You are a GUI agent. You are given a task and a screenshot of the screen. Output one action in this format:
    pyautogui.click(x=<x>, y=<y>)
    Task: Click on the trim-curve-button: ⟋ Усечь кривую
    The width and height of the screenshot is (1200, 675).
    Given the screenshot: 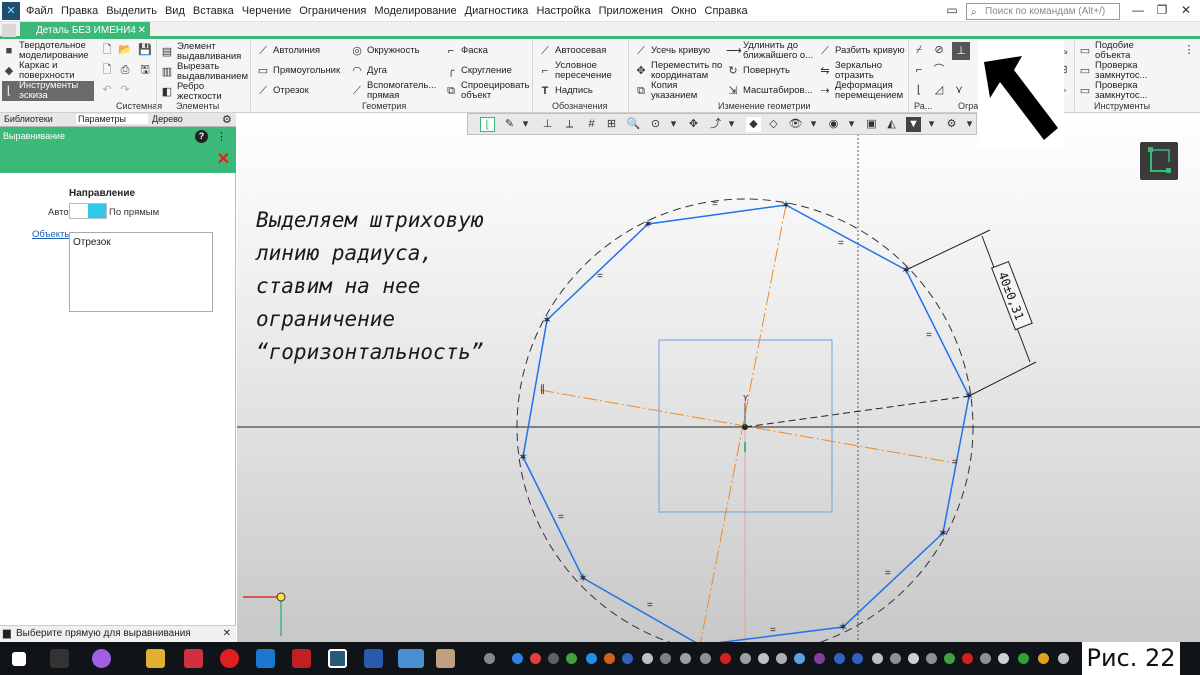 What is the action you would take?
    pyautogui.click(x=672, y=51)
    